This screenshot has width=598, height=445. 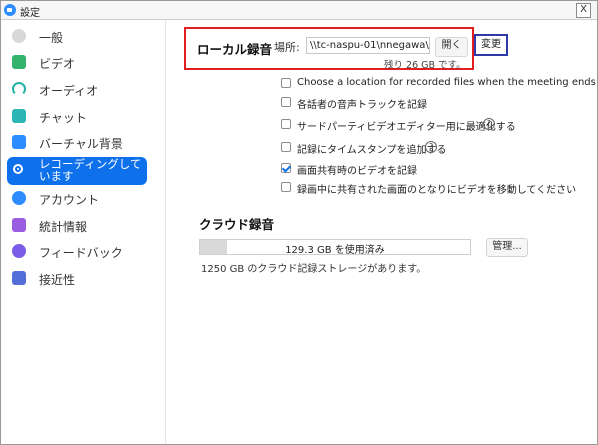 What do you see at coordinates (19, 89) in the screenshot?
I see `headphones-icon` at bounding box center [19, 89].